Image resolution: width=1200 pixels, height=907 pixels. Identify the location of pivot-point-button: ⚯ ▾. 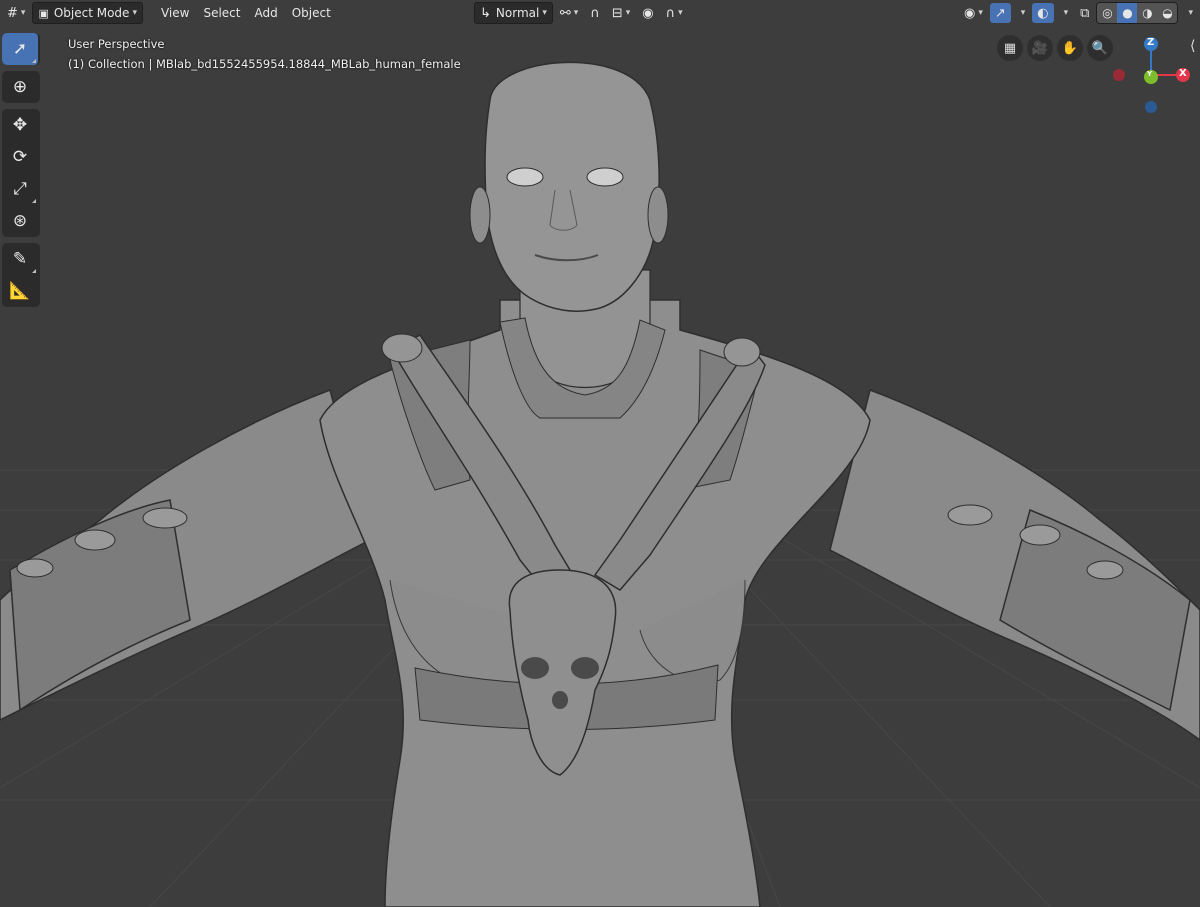
(569, 13).